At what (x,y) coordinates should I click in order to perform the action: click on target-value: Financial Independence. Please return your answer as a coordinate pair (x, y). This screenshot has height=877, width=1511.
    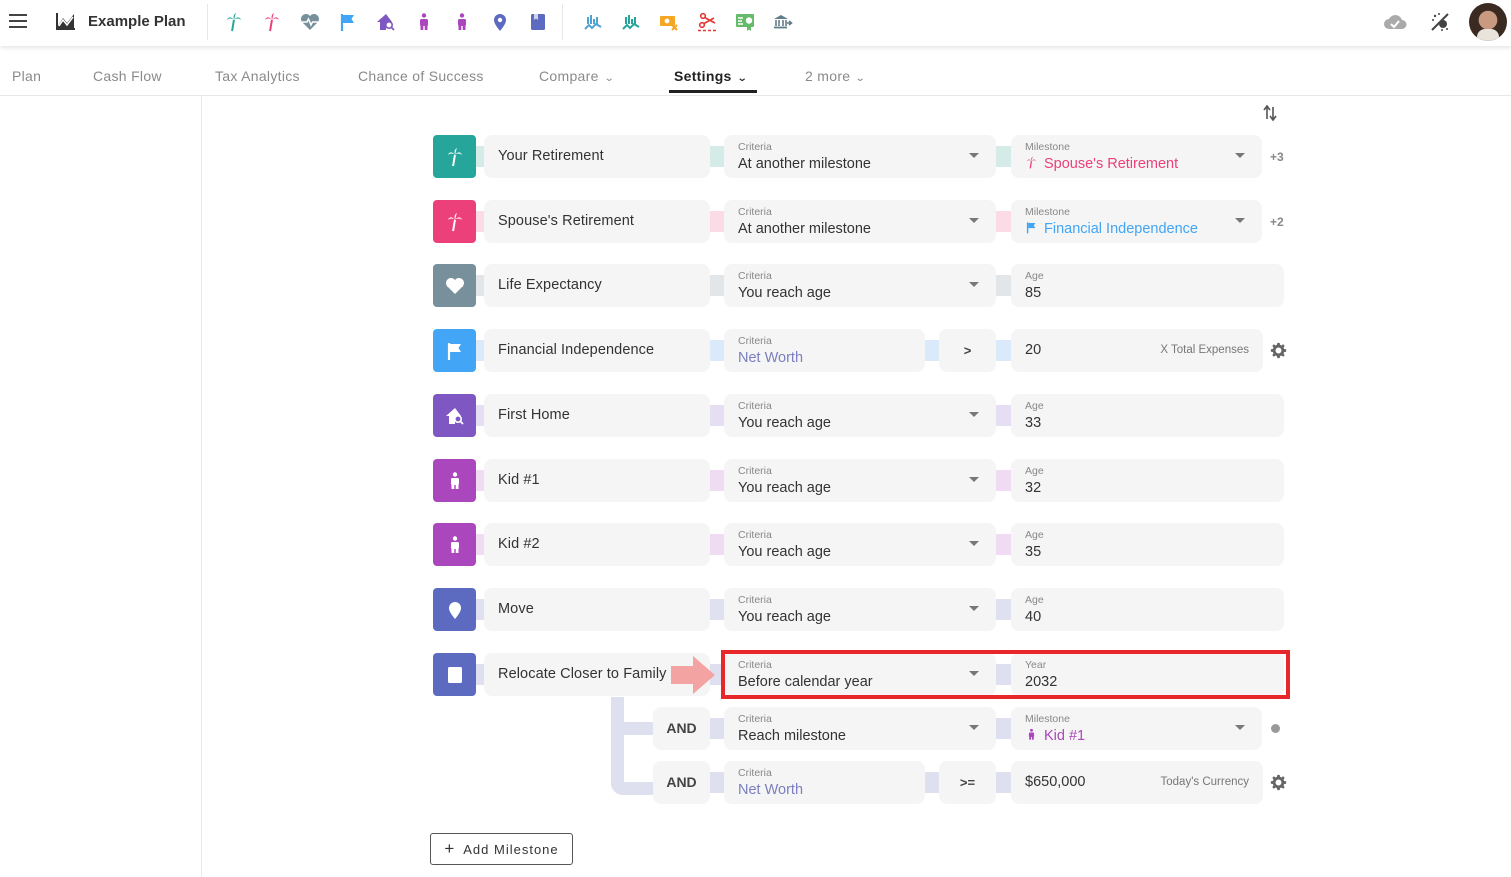
    Looking at the image, I should click on (1111, 229).